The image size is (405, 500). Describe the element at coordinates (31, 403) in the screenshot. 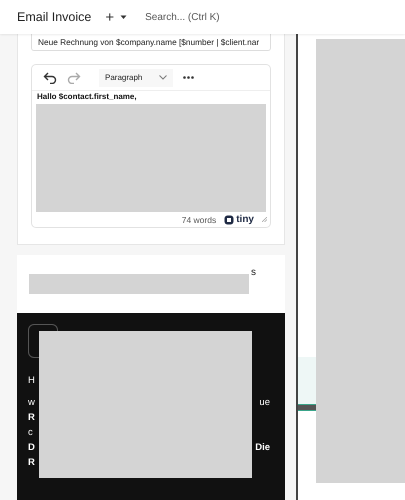

I see `body-text: w` at that location.